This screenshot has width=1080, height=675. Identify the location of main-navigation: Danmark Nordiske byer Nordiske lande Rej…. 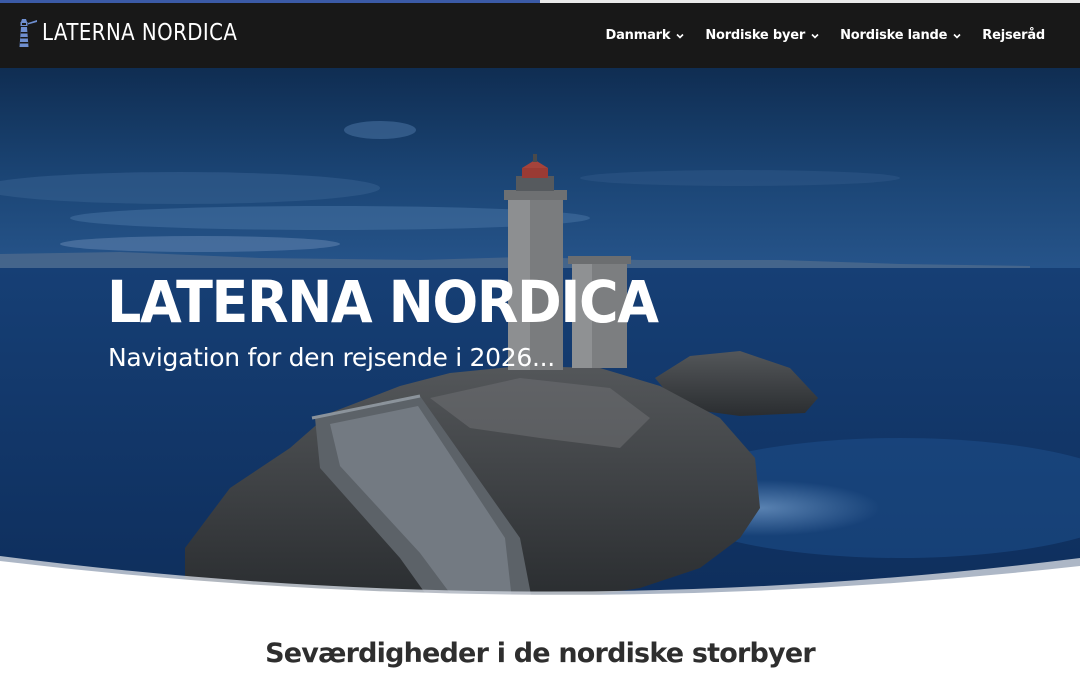
(815, 35).